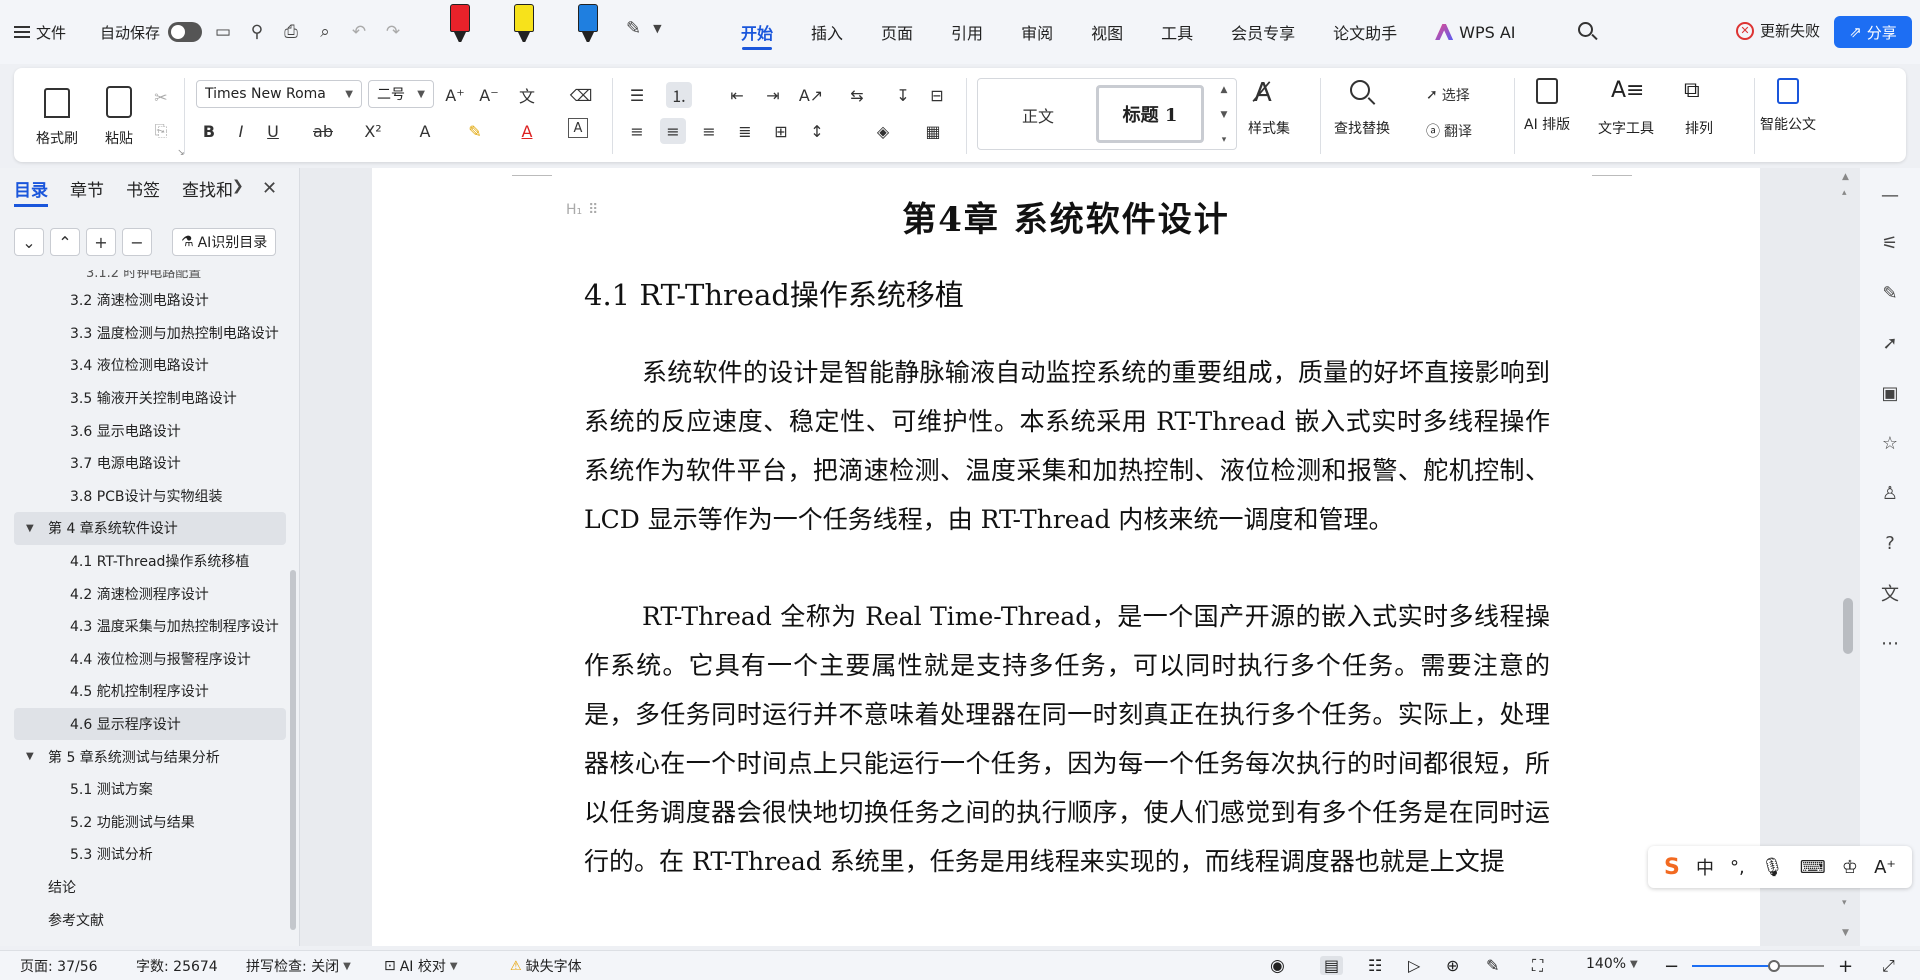  What do you see at coordinates (150, 528) in the screenshot?
I see `toc-item: ▼ 第 4 章系统软件设计` at bounding box center [150, 528].